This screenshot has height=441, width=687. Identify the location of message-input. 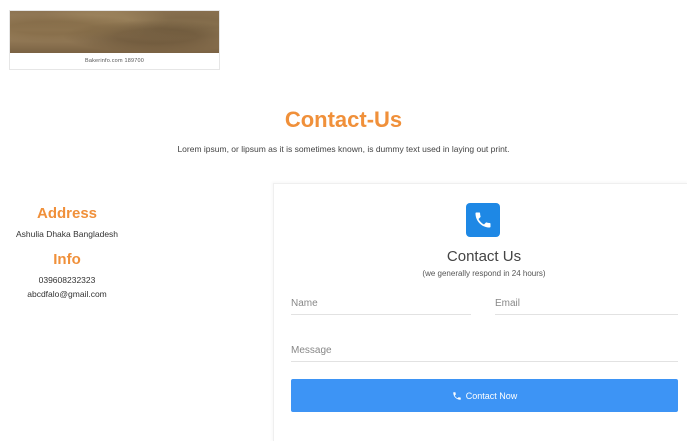
(484, 350).